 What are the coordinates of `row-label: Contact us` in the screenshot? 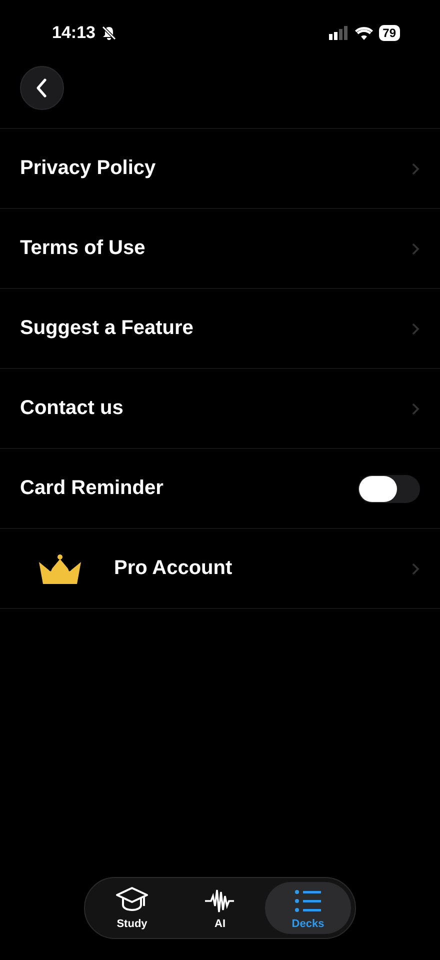 It's located at (72, 408).